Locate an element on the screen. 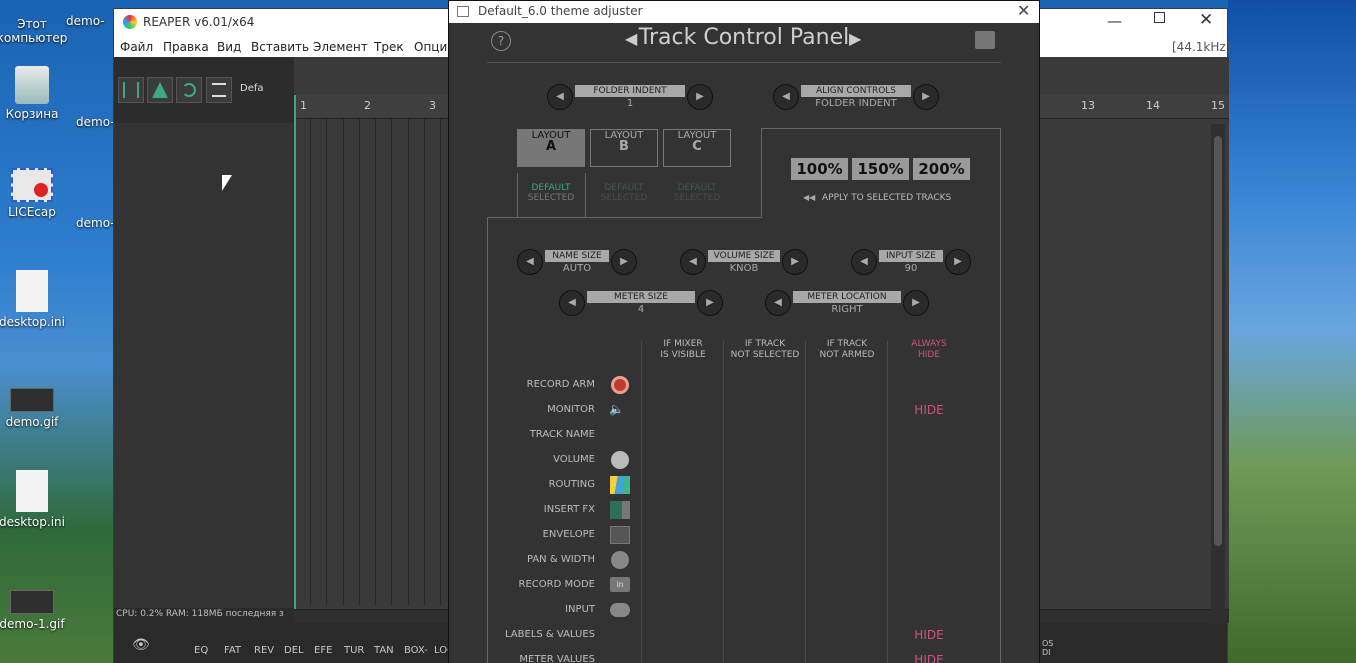 This screenshot has height=663, width=1356. hide-toggle-monitor: HIDE is located at coordinates (929, 410).